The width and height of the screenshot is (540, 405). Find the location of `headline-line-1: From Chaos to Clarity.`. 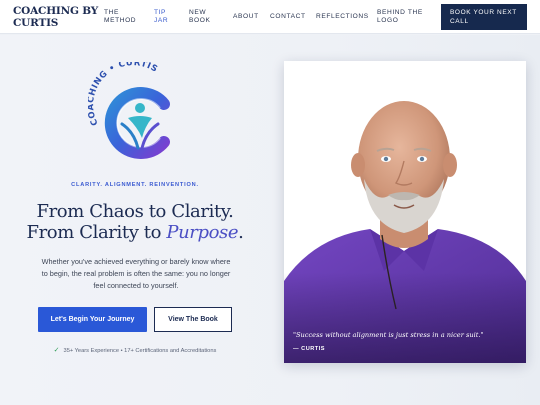

headline-line-1: From Chaos to Clarity. is located at coordinates (135, 211).